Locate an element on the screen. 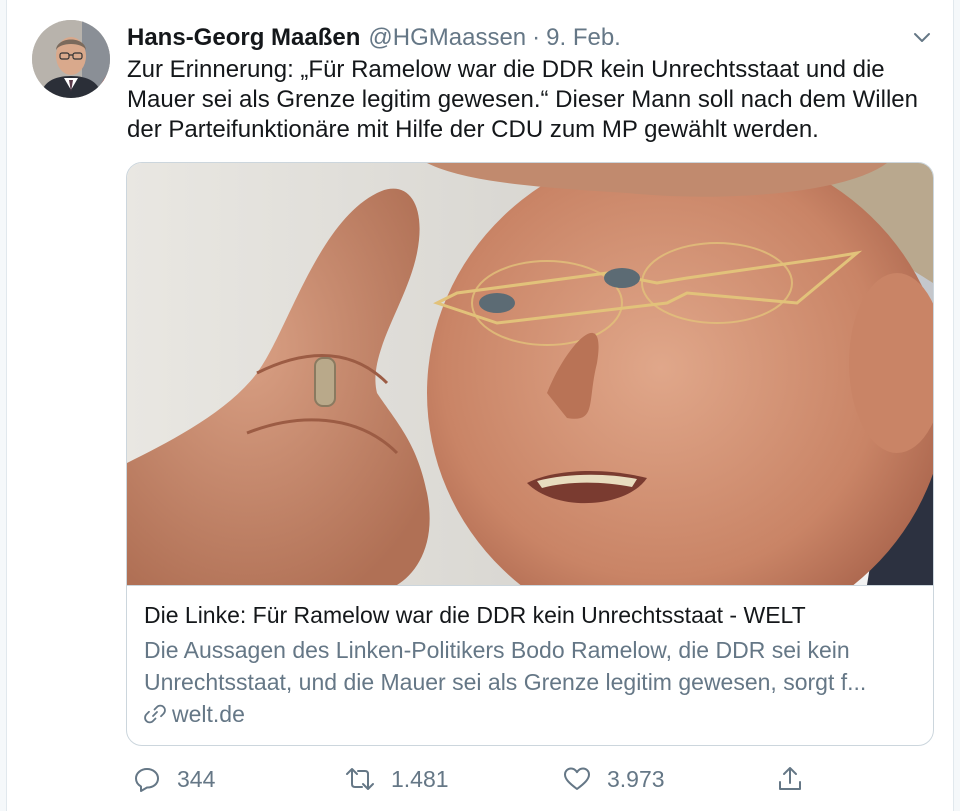 The height and width of the screenshot is (811, 960). retweet-icon is located at coordinates (360, 779).